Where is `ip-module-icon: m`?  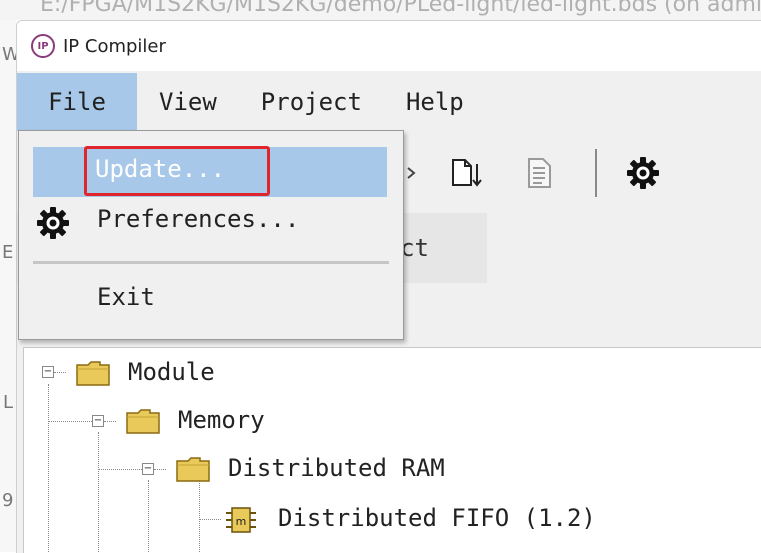 ip-module-icon: m is located at coordinates (241, 520).